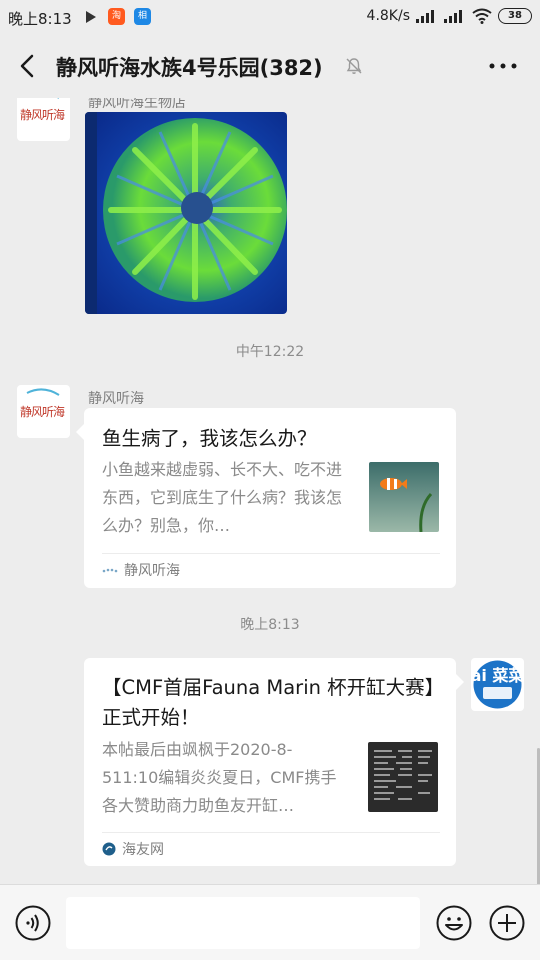 The image size is (540, 960). What do you see at coordinates (497, 675) in the screenshot?
I see `avatar-text: ai 菜菜` at bounding box center [497, 675].